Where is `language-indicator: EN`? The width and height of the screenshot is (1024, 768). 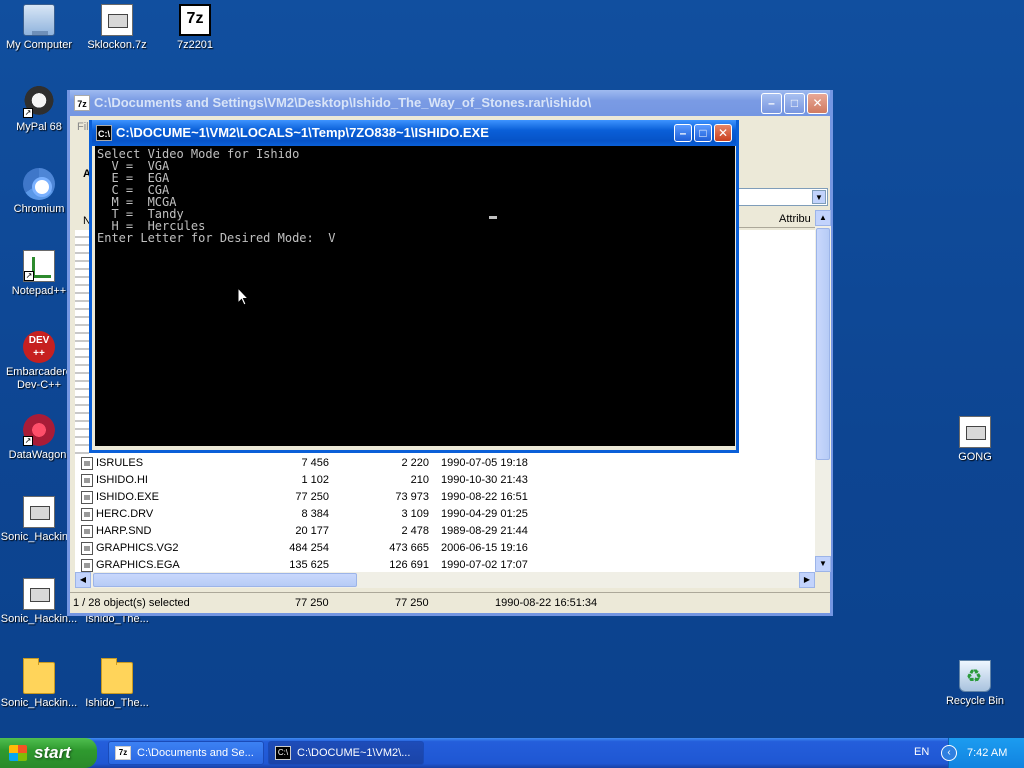 language-indicator: EN is located at coordinates (921, 752).